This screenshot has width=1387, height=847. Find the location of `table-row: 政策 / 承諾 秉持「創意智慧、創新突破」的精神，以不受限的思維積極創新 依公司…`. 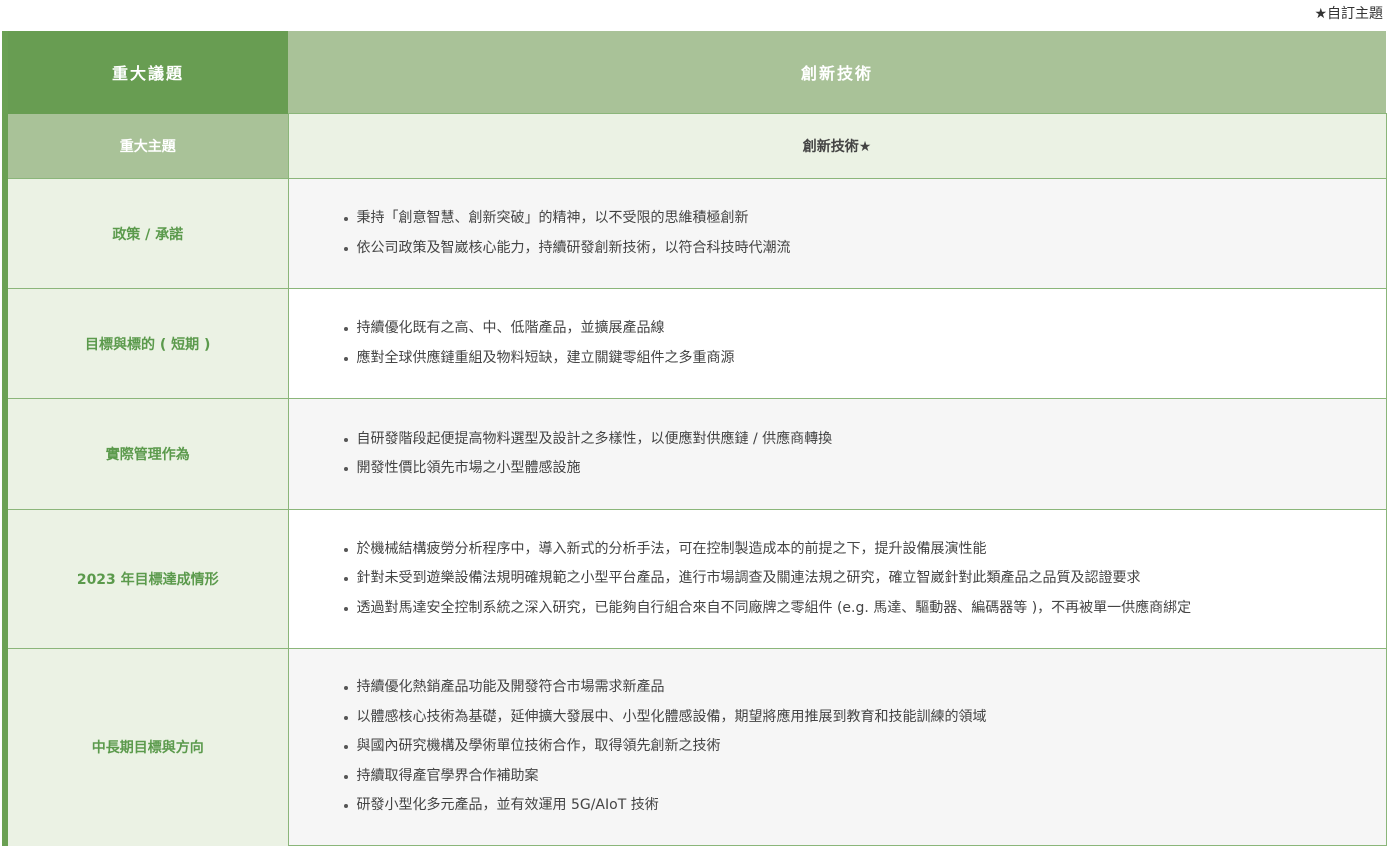

table-row: 政策 / 承諾 秉持「創意智慧、創新突破」的精神，以不受限的思維積極創新 依公司… is located at coordinates (694, 233).